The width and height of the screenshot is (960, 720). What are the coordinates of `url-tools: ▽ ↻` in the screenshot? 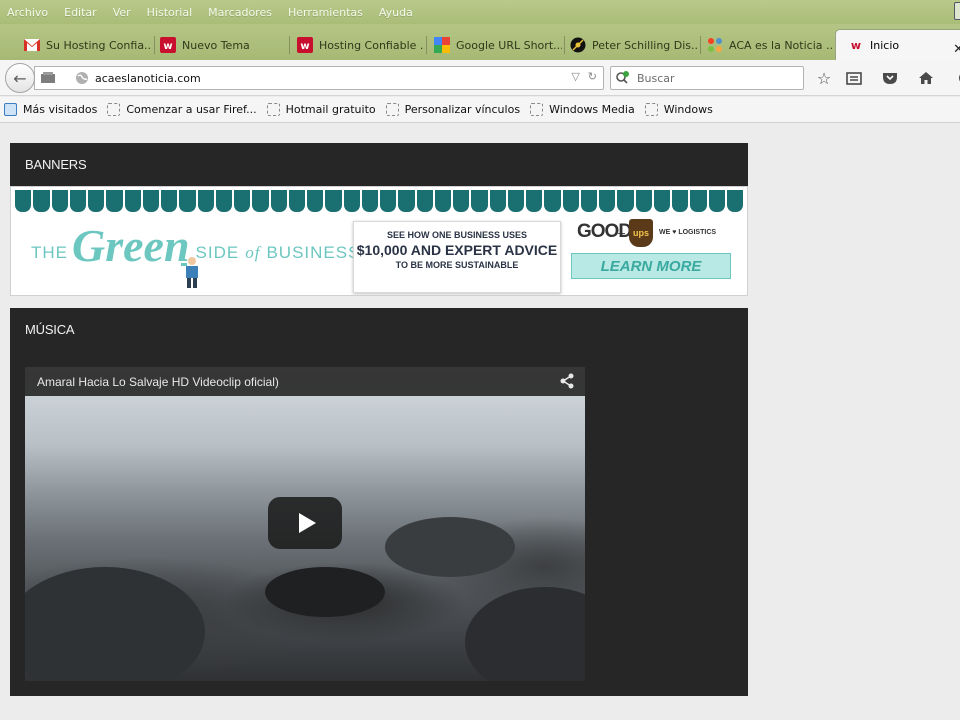 It's located at (584, 76).